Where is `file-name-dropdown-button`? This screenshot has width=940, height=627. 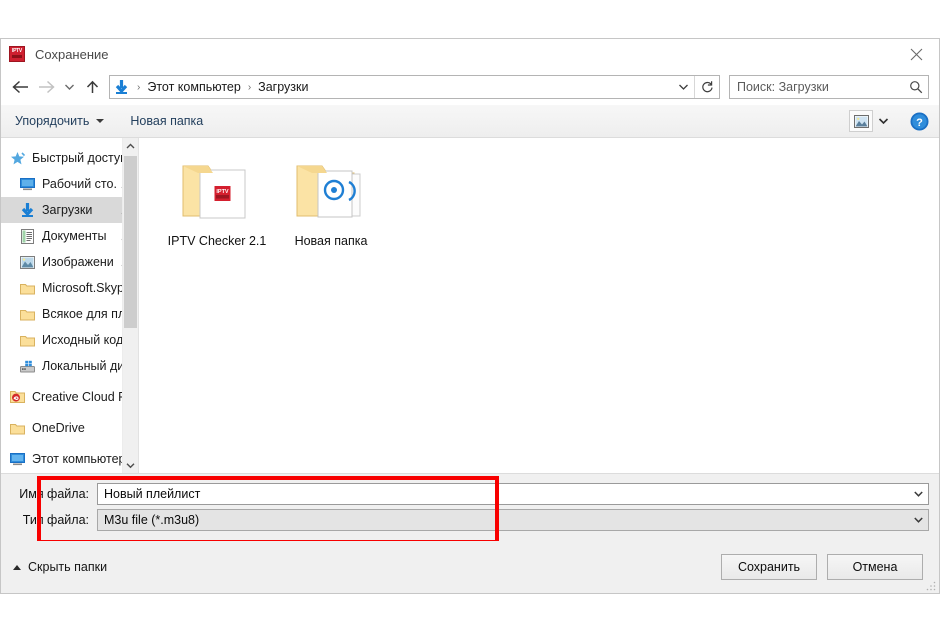
file-name-dropdown-button is located at coordinates (918, 494).